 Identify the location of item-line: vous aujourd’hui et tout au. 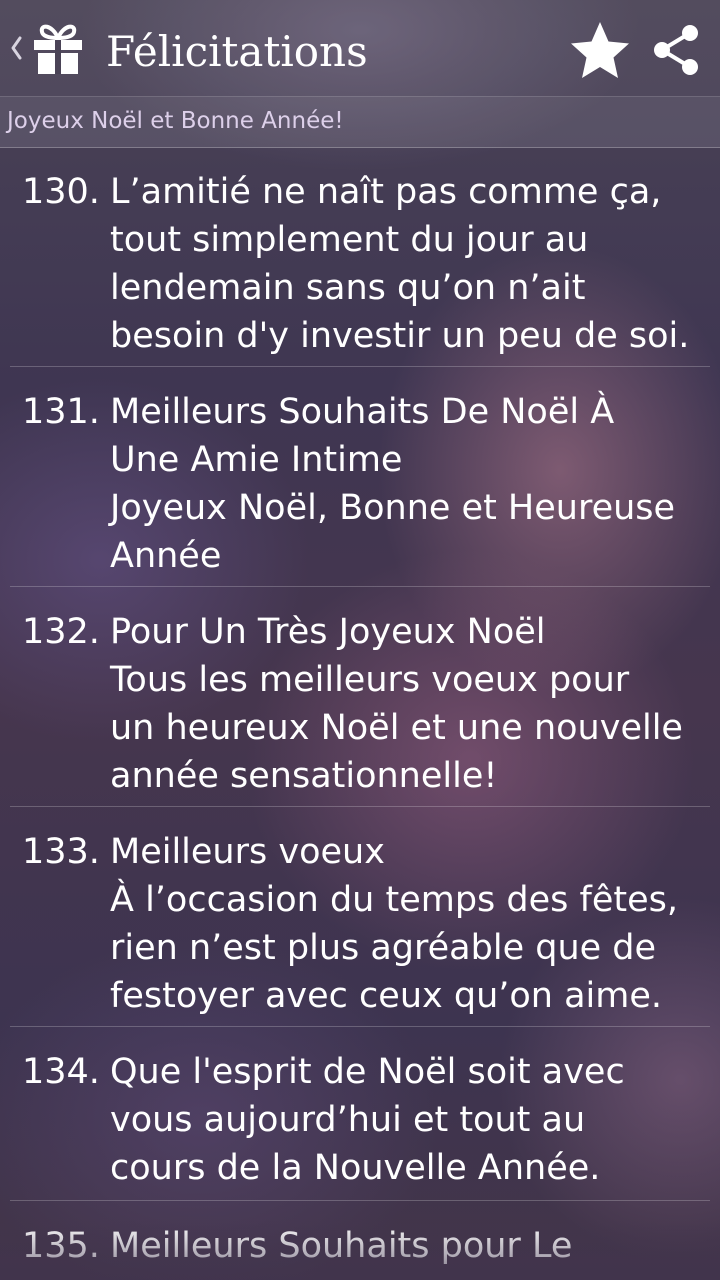
(348, 1120).